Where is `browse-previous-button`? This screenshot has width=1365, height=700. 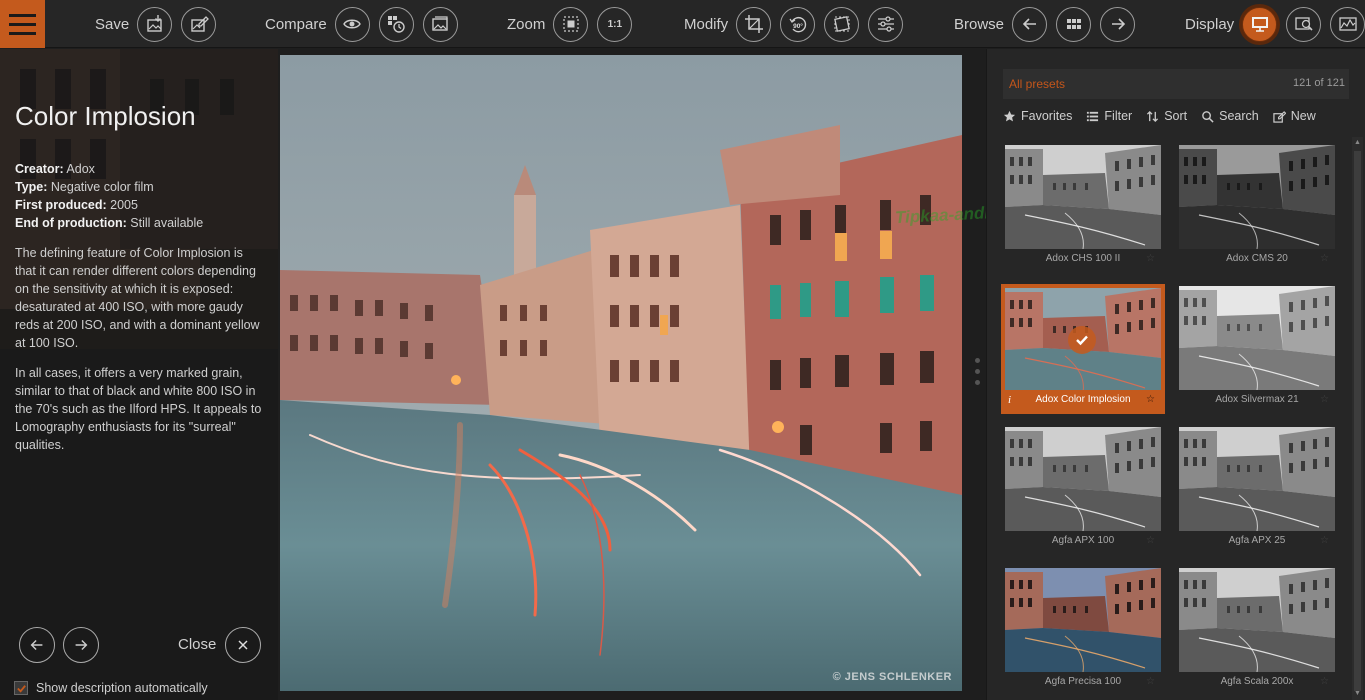 browse-previous-button is located at coordinates (1030, 24).